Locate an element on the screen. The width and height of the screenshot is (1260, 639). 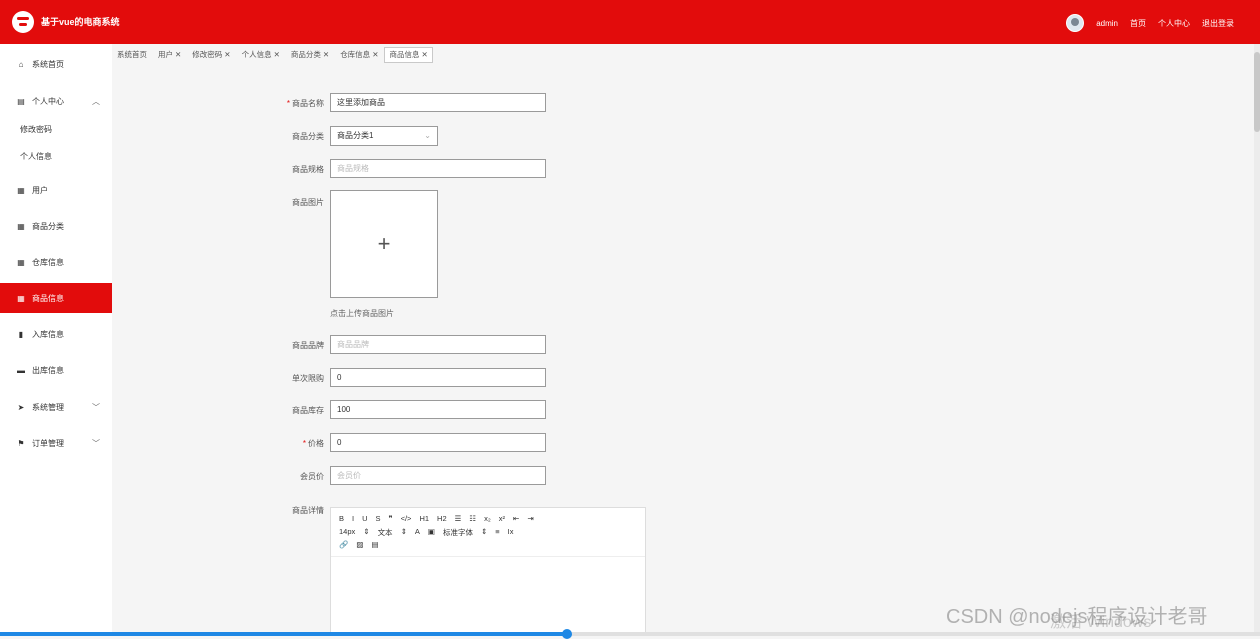
submenu-change-password: 修改密码 is located at coordinates (36, 129).